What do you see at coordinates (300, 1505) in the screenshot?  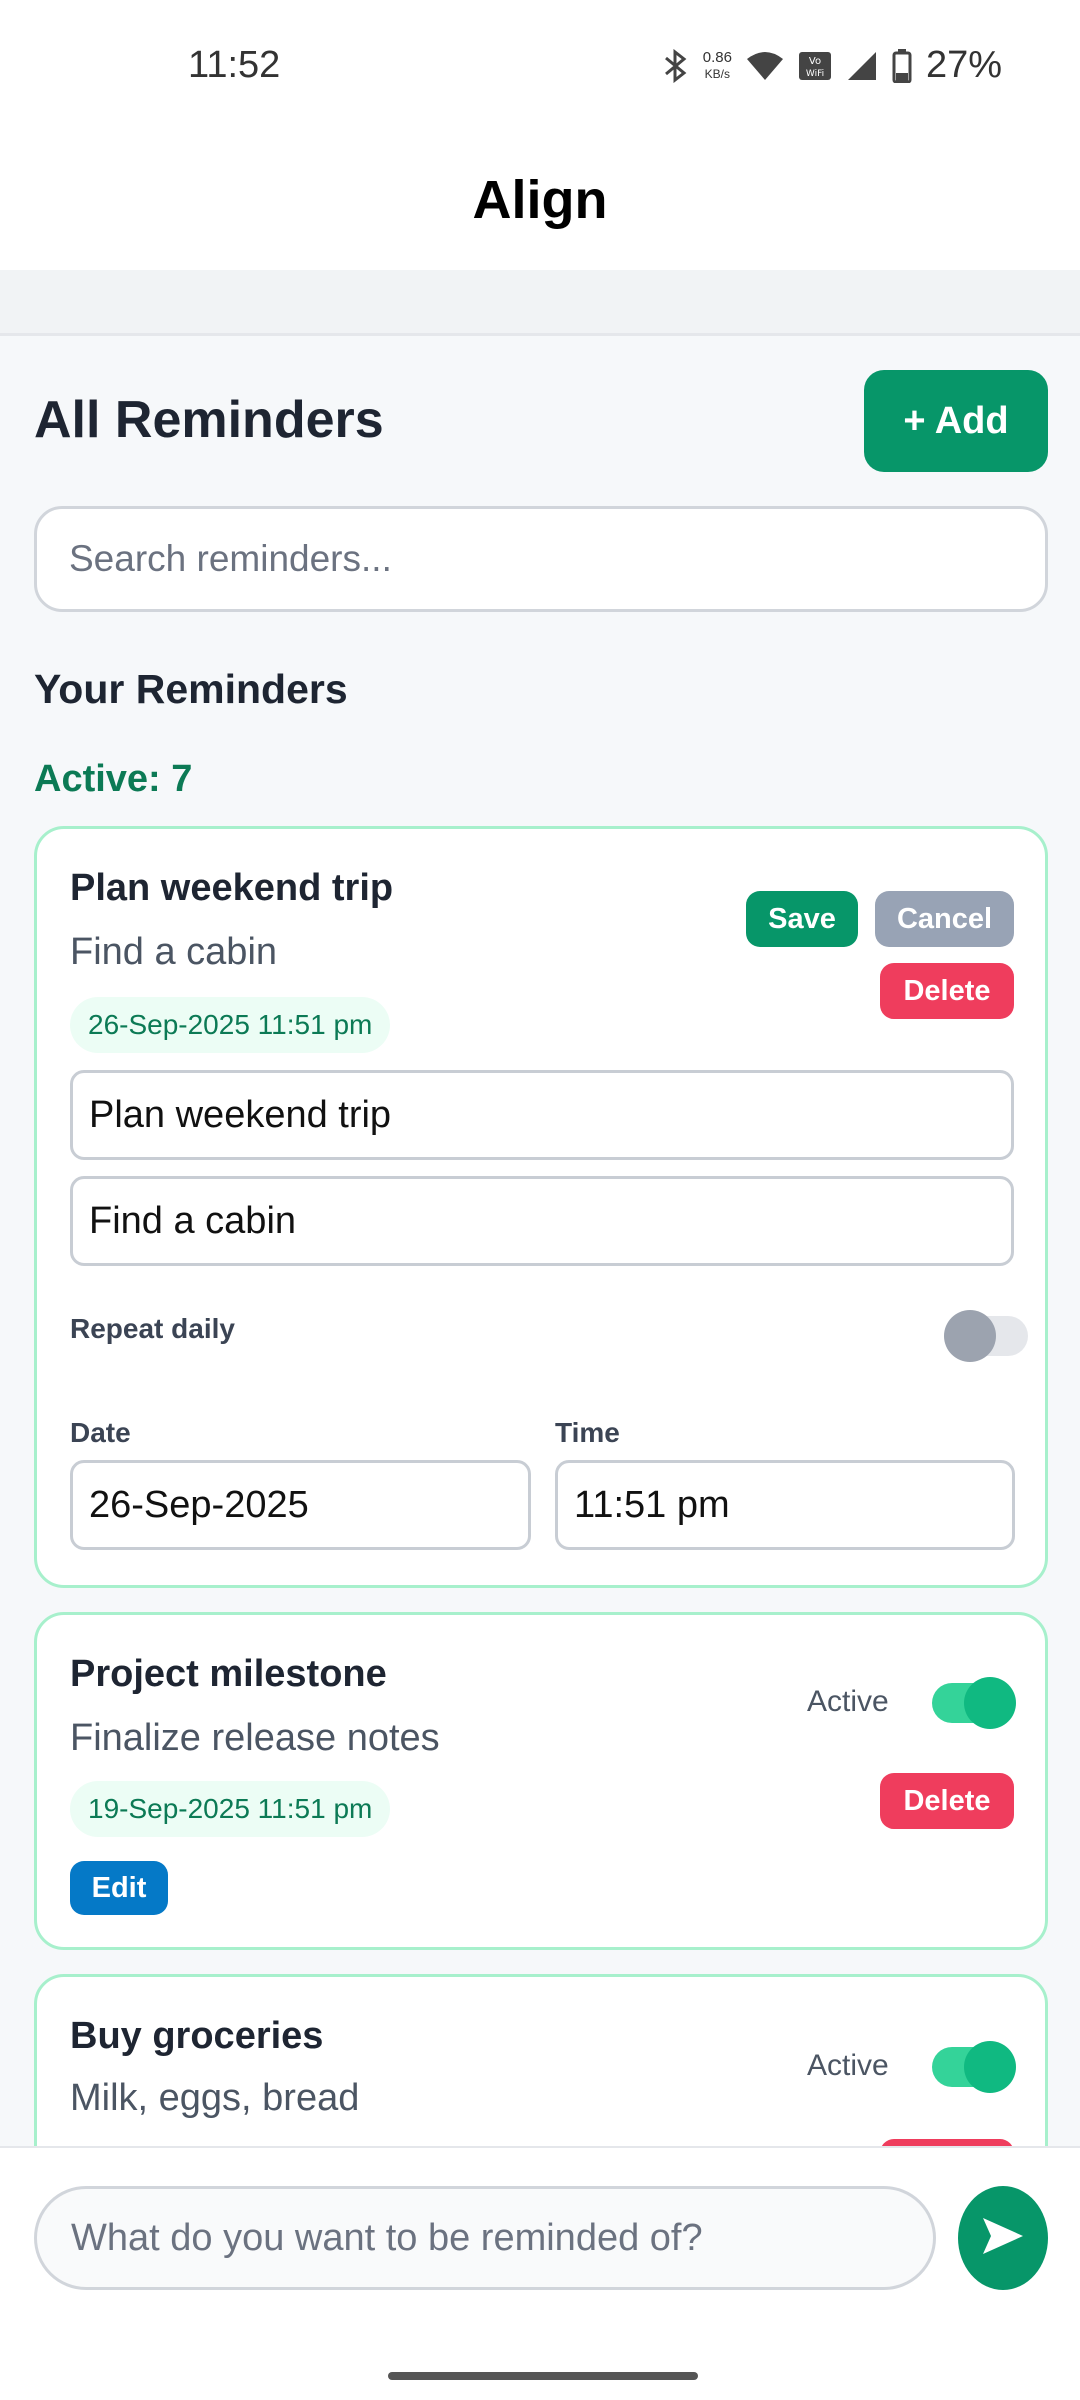 I see `date-field: 26-Sep-2025` at bounding box center [300, 1505].